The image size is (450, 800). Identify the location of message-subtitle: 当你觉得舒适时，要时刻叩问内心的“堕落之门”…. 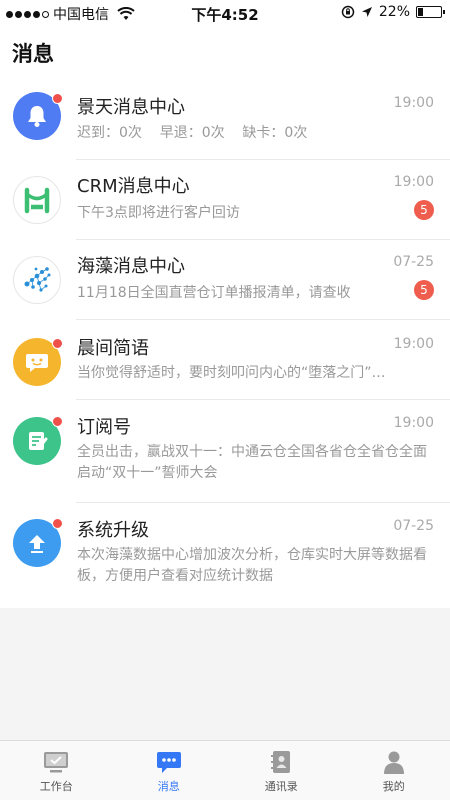
(231, 373).